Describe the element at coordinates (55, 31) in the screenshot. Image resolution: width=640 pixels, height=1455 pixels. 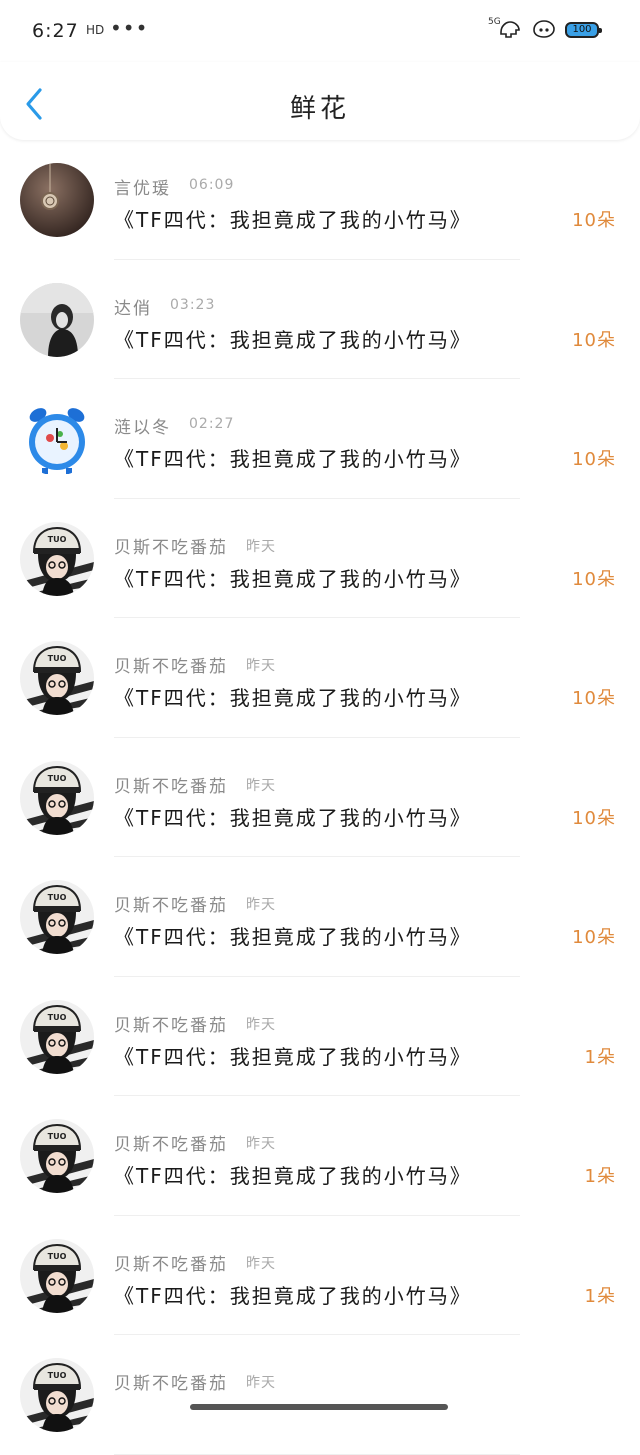
I see `status-time: 6:27` at that location.